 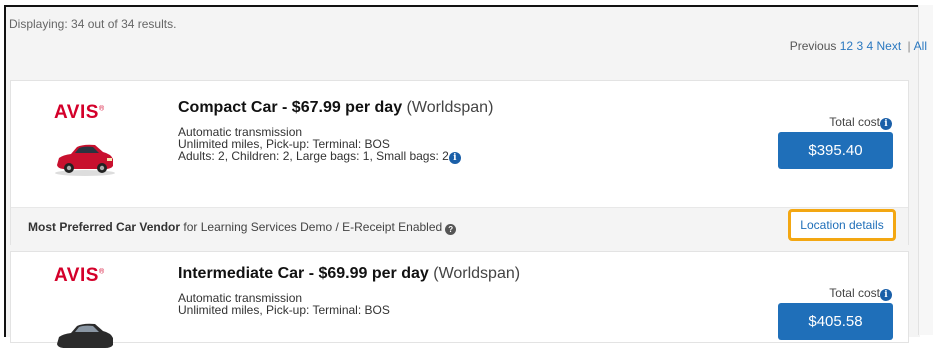 I want to click on pager-page-3: 3, so click(x=859, y=46).